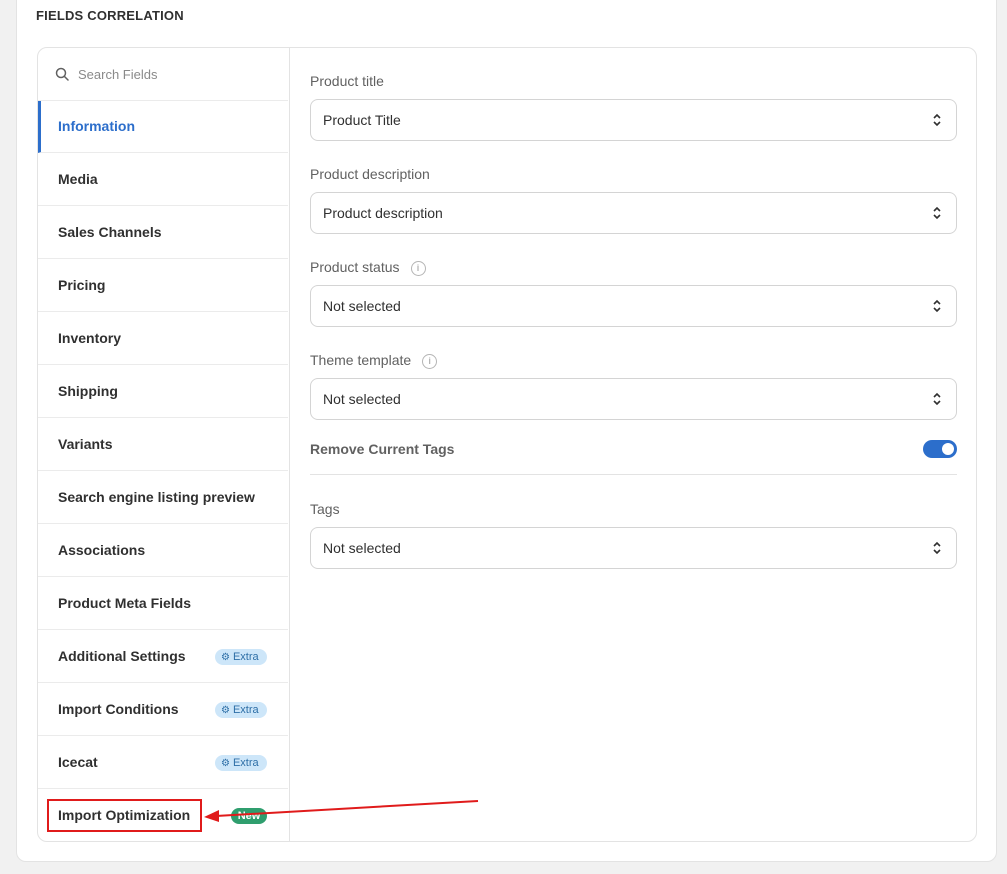 Image resolution: width=1007 pixels, height=874 pixels. Describe the element at coordinates (341, 811) in the screenshot. I see `annotation-arrow-icon` at that location.